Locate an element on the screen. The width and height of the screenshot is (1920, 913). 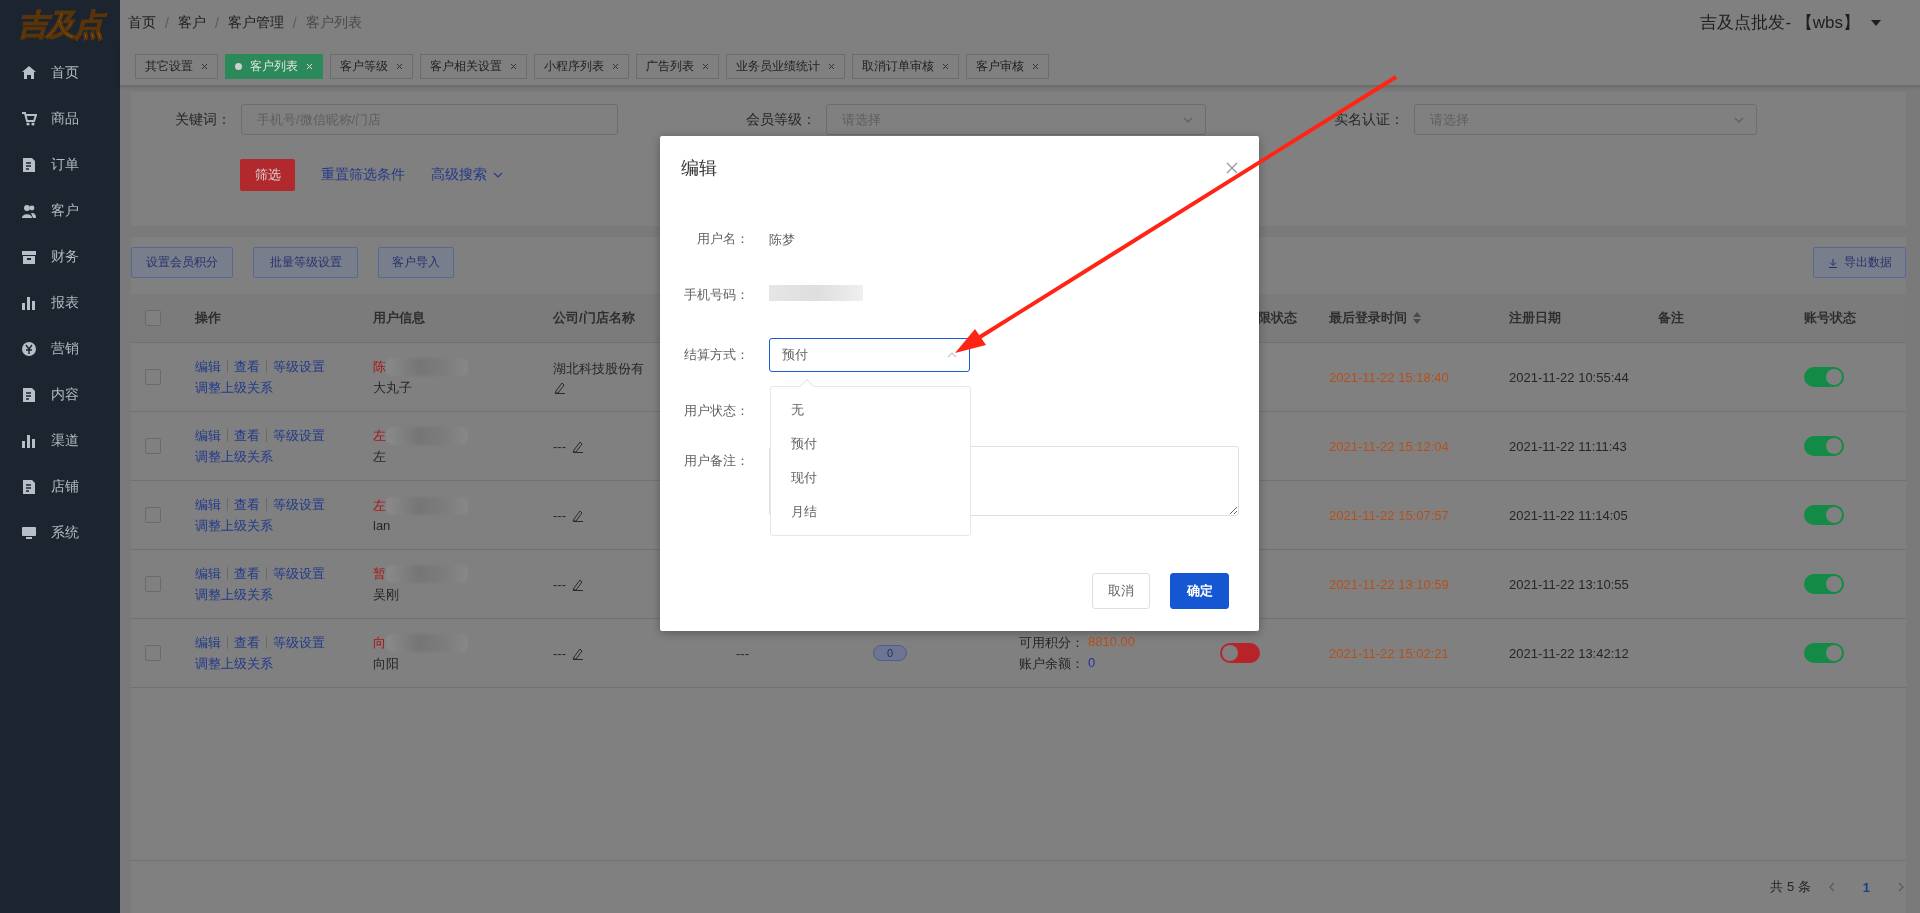
sidebar-item: 渠道 is located at coordinates (60, 441).